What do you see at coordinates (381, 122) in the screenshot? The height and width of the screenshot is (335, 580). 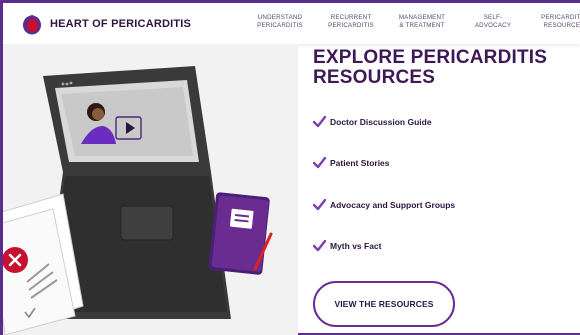 I see `list-item-label: Doctor Discussion Guide` at bounding box center [381, 122].